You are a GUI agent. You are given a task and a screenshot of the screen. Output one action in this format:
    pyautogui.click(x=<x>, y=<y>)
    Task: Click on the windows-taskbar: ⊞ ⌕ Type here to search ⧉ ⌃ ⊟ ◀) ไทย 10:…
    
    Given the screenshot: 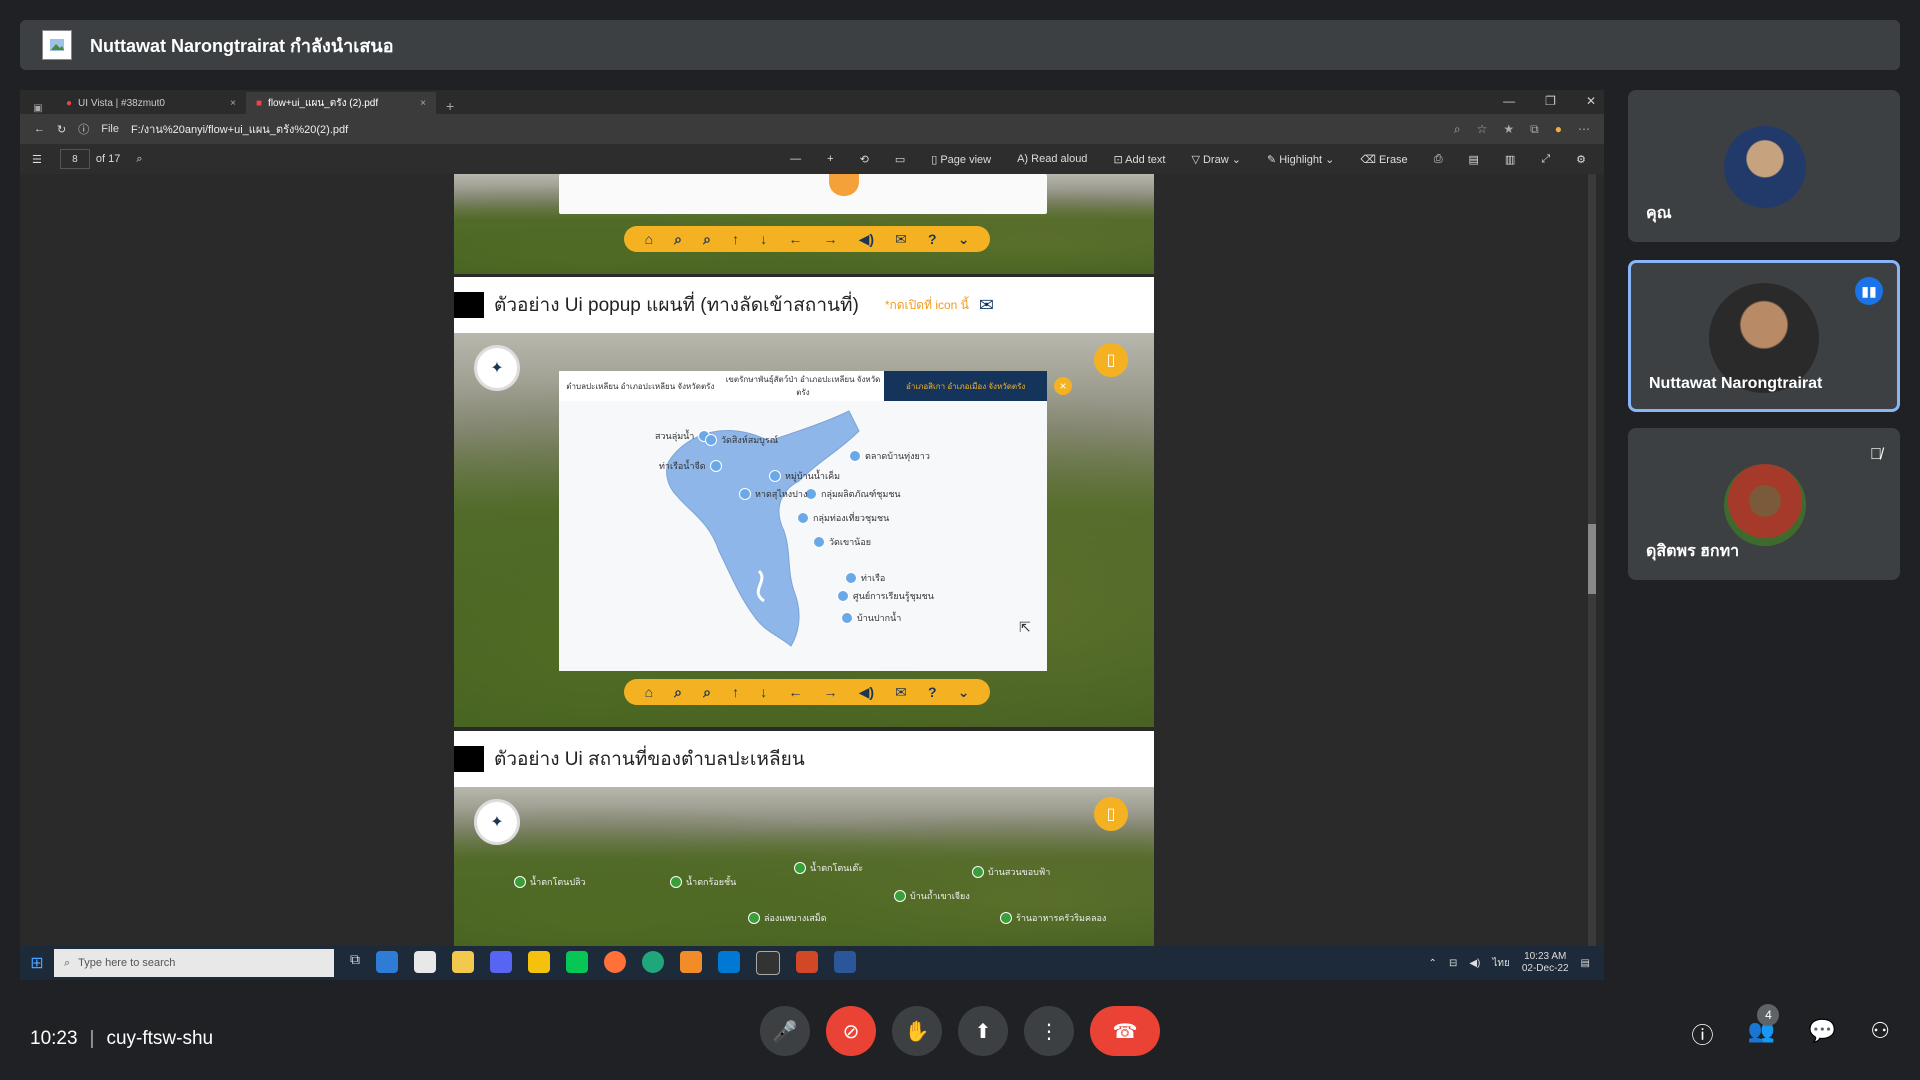 What is the action you would take?
    pyautogui.click(x=812, y=963)
    